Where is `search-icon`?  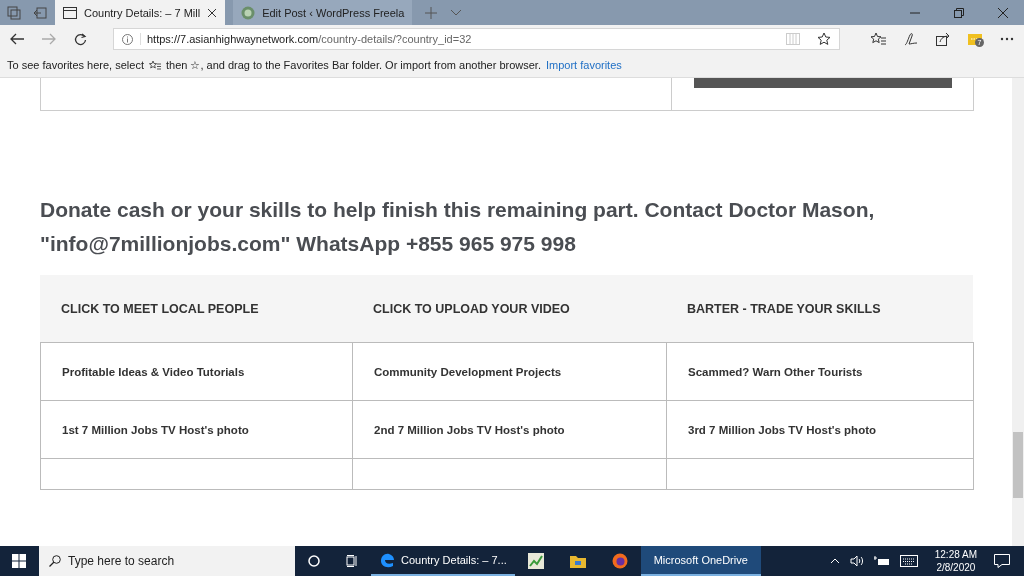
search-icon is located at coordinates (55, 561).